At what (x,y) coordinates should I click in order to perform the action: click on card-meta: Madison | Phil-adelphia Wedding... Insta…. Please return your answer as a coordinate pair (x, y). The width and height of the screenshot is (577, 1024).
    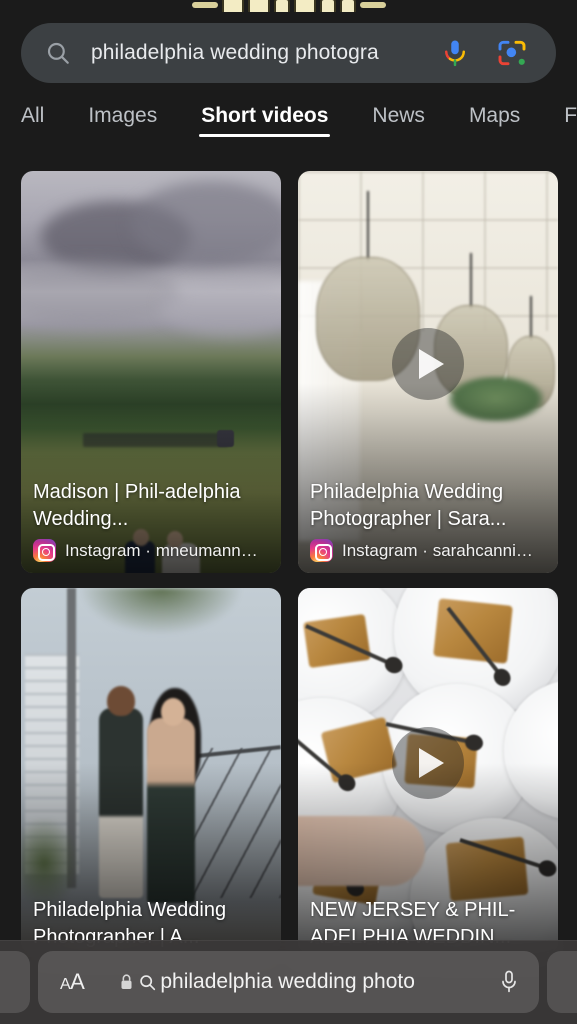
    Looking at the image, I should click on (151, 526).